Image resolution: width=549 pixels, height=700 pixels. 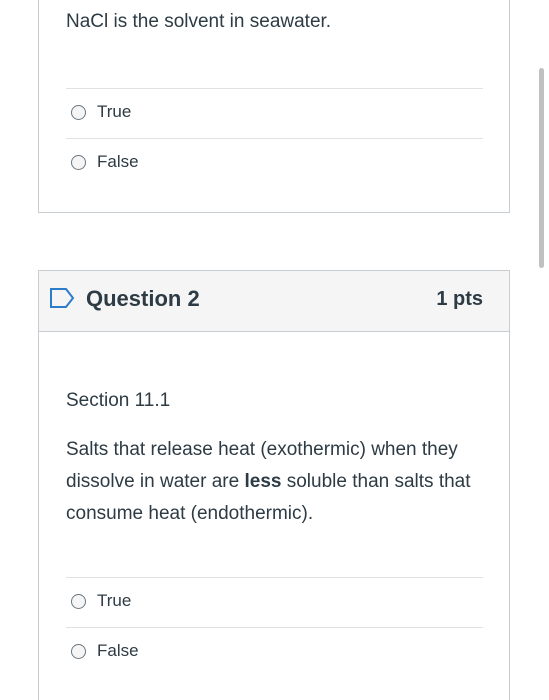 What do you see at coordinates (459, 299) in the screenshot?
I see `question-2-points: 1 pts` at bounding box center [459, 299].